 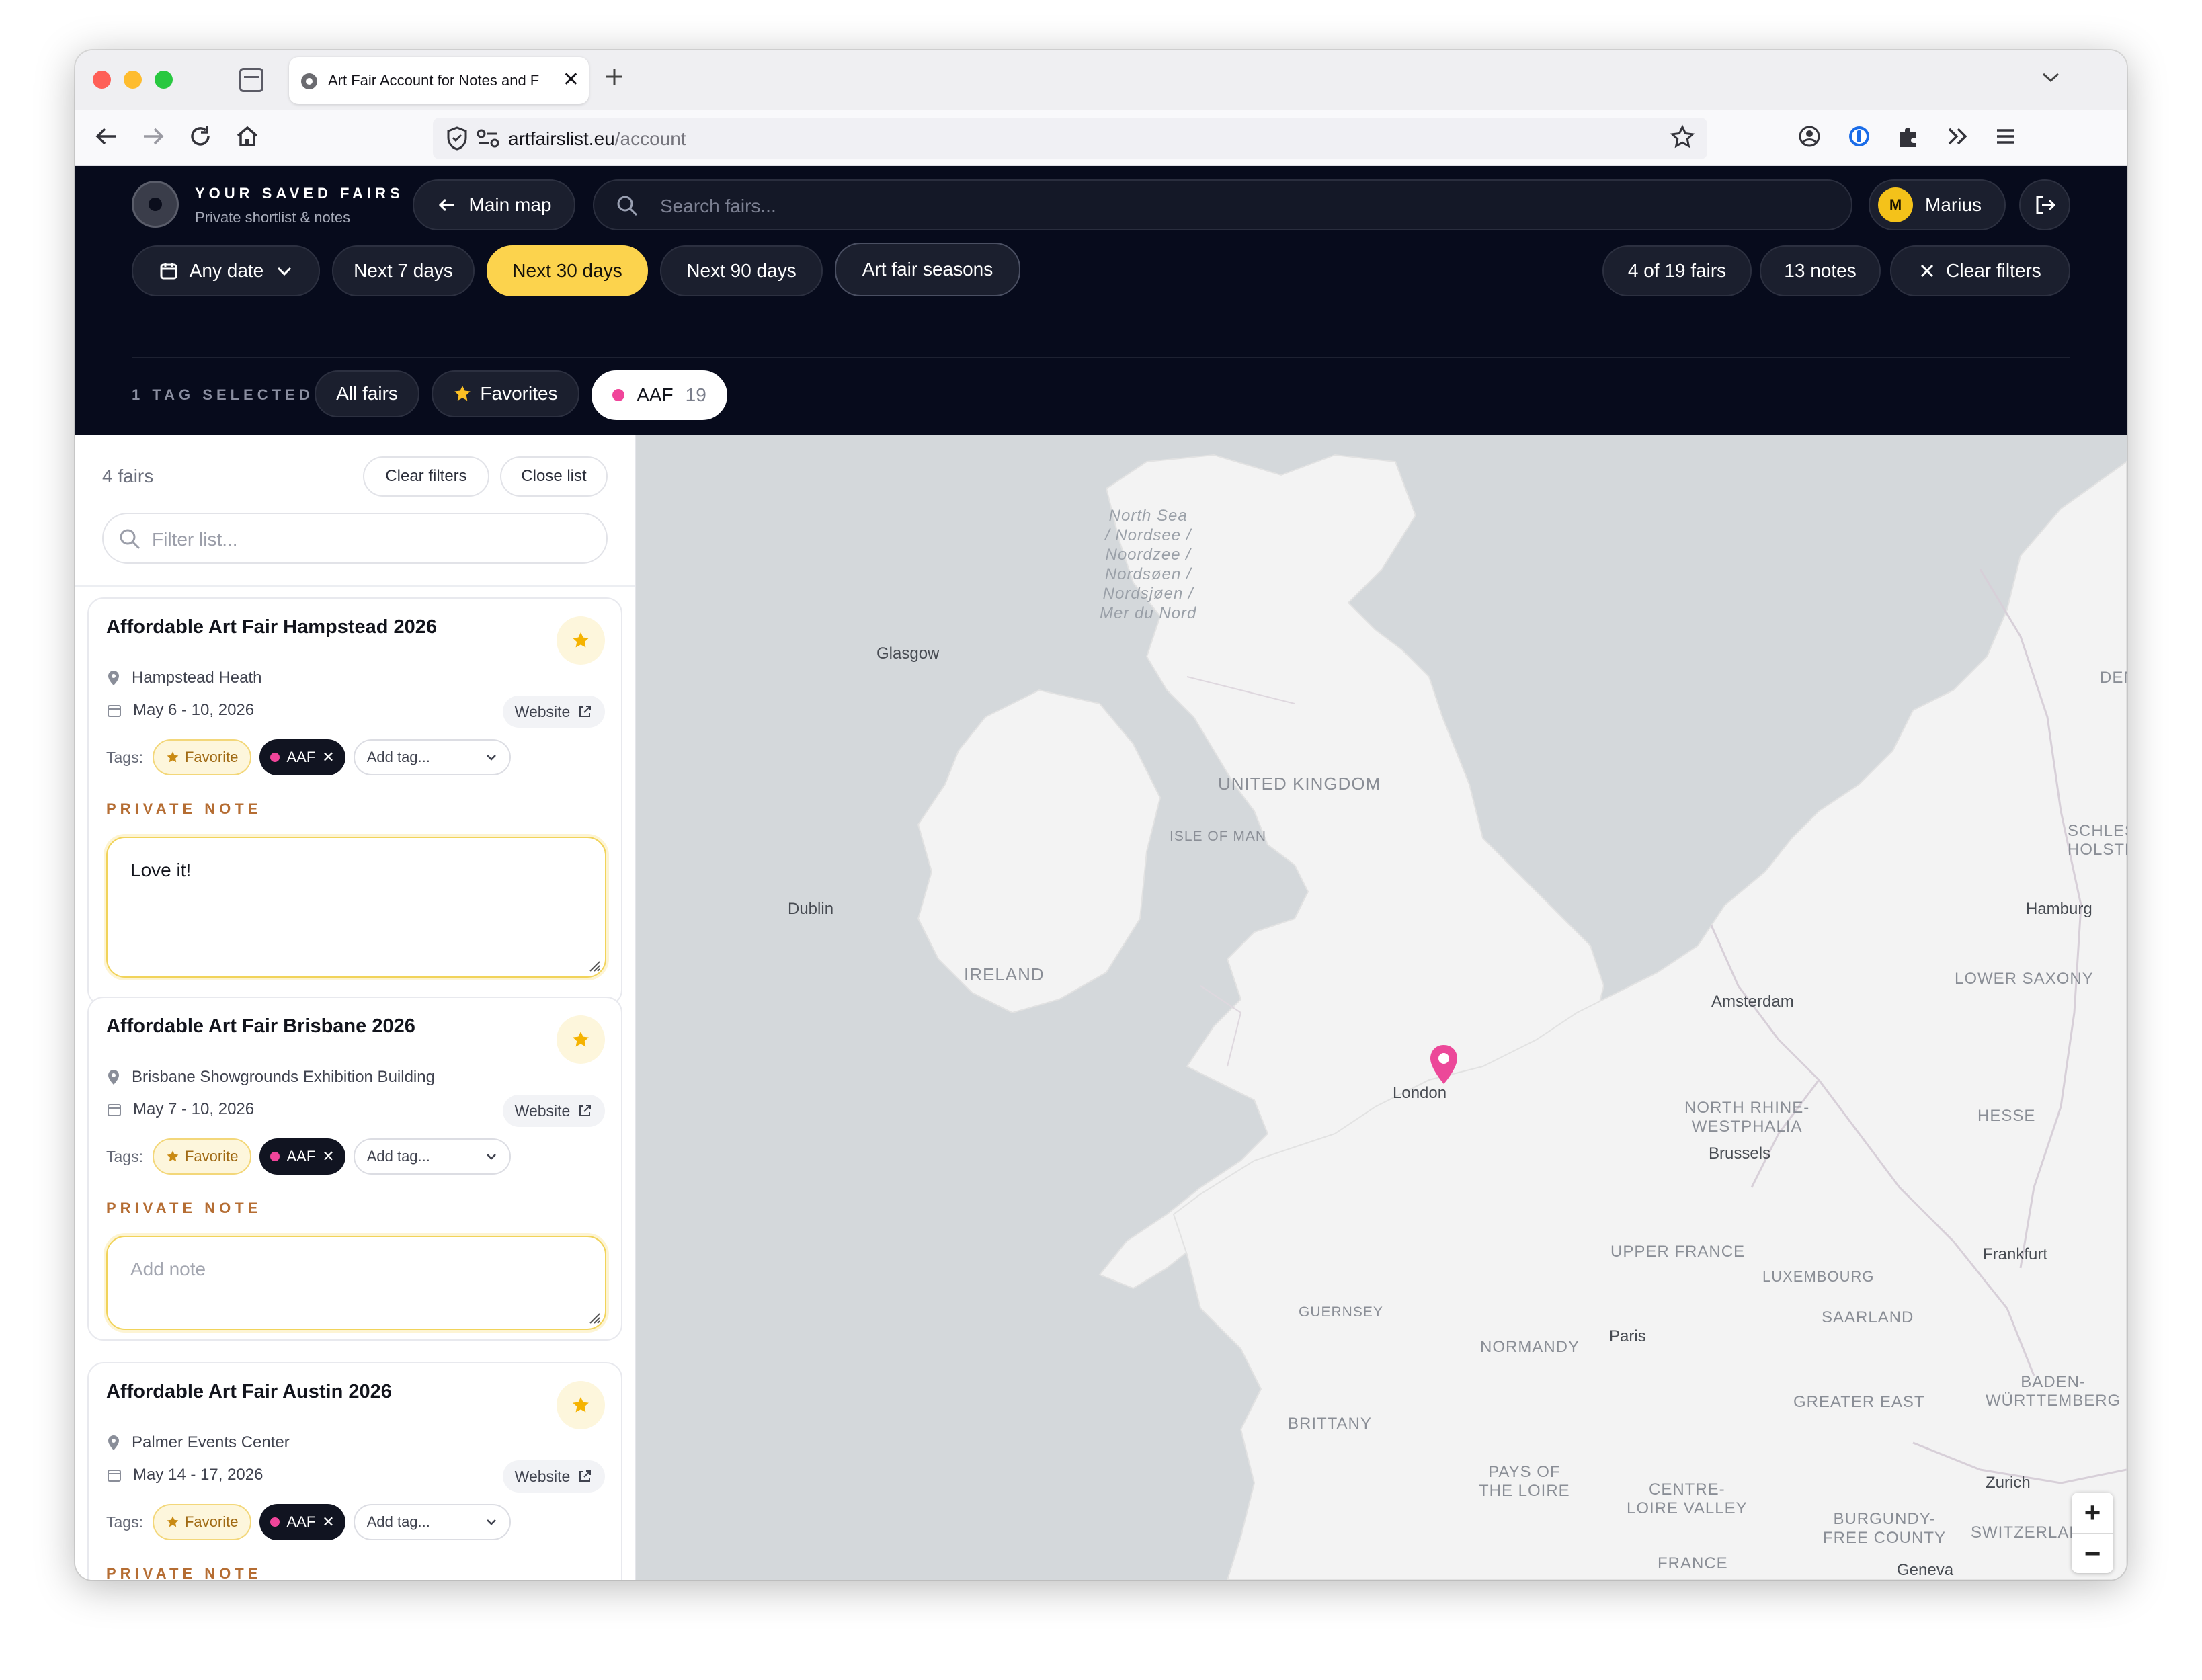 What do you see at coordinates (1957, 140) in the screenshot?
I see `more-tools-chevrons-icon` at bounding box center [1957, 140].